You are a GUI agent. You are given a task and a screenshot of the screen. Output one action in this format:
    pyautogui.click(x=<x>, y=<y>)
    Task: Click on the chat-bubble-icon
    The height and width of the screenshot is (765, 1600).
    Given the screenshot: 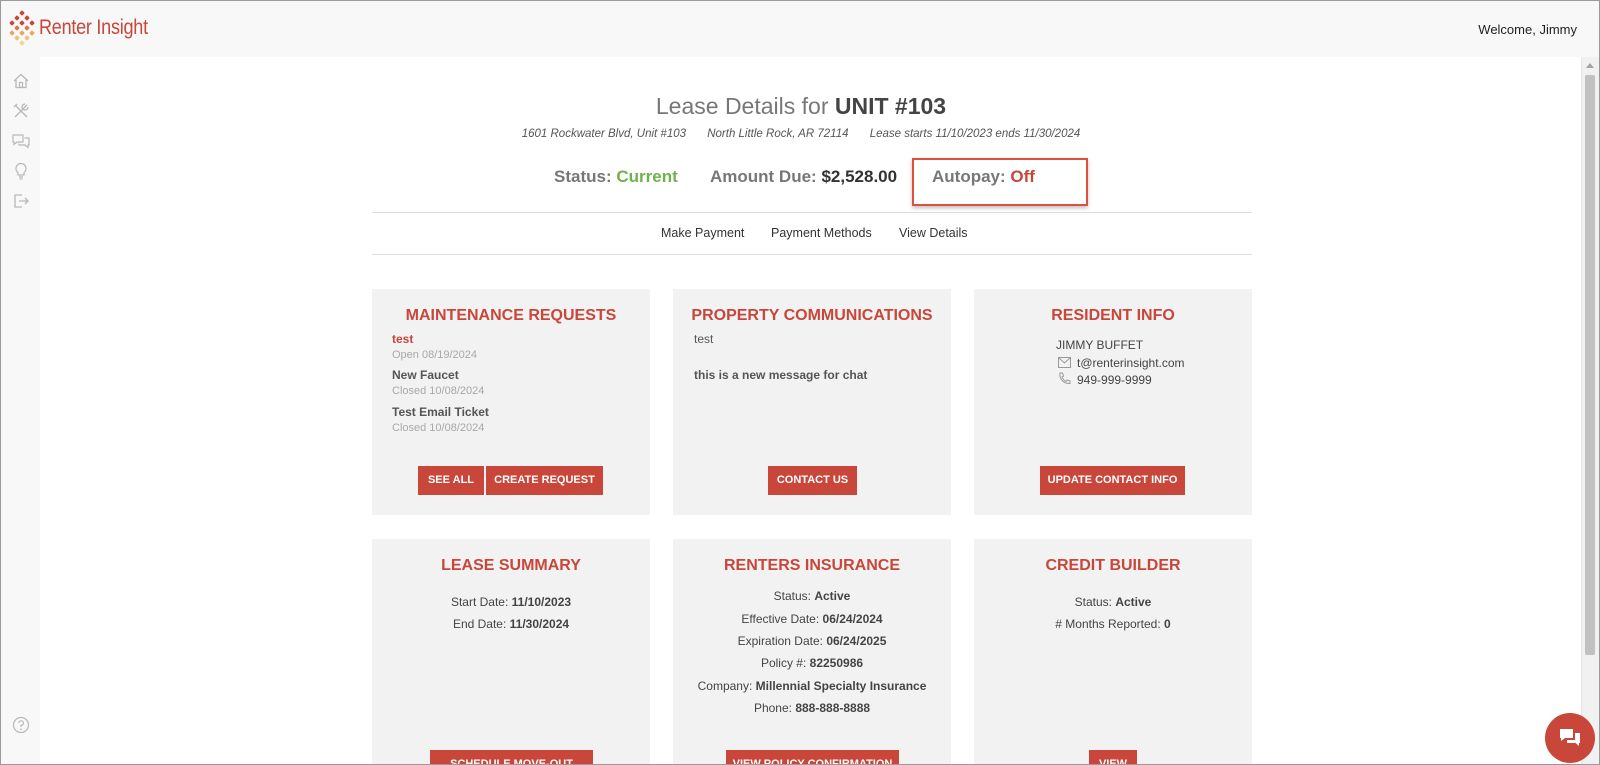 What is the action you would take?
    pyautogui.click(x=1570, y=737)
    